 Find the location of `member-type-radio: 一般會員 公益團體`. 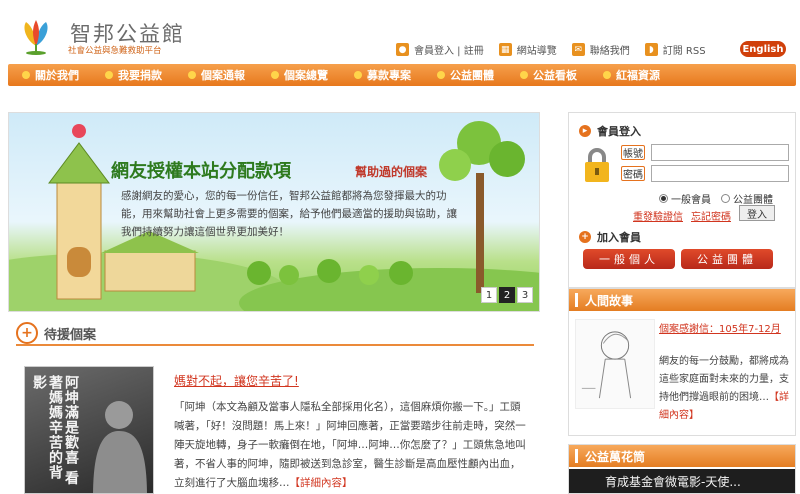

member-type-radio: 一般會員 公益團體 is located at coordinates (716, 198).